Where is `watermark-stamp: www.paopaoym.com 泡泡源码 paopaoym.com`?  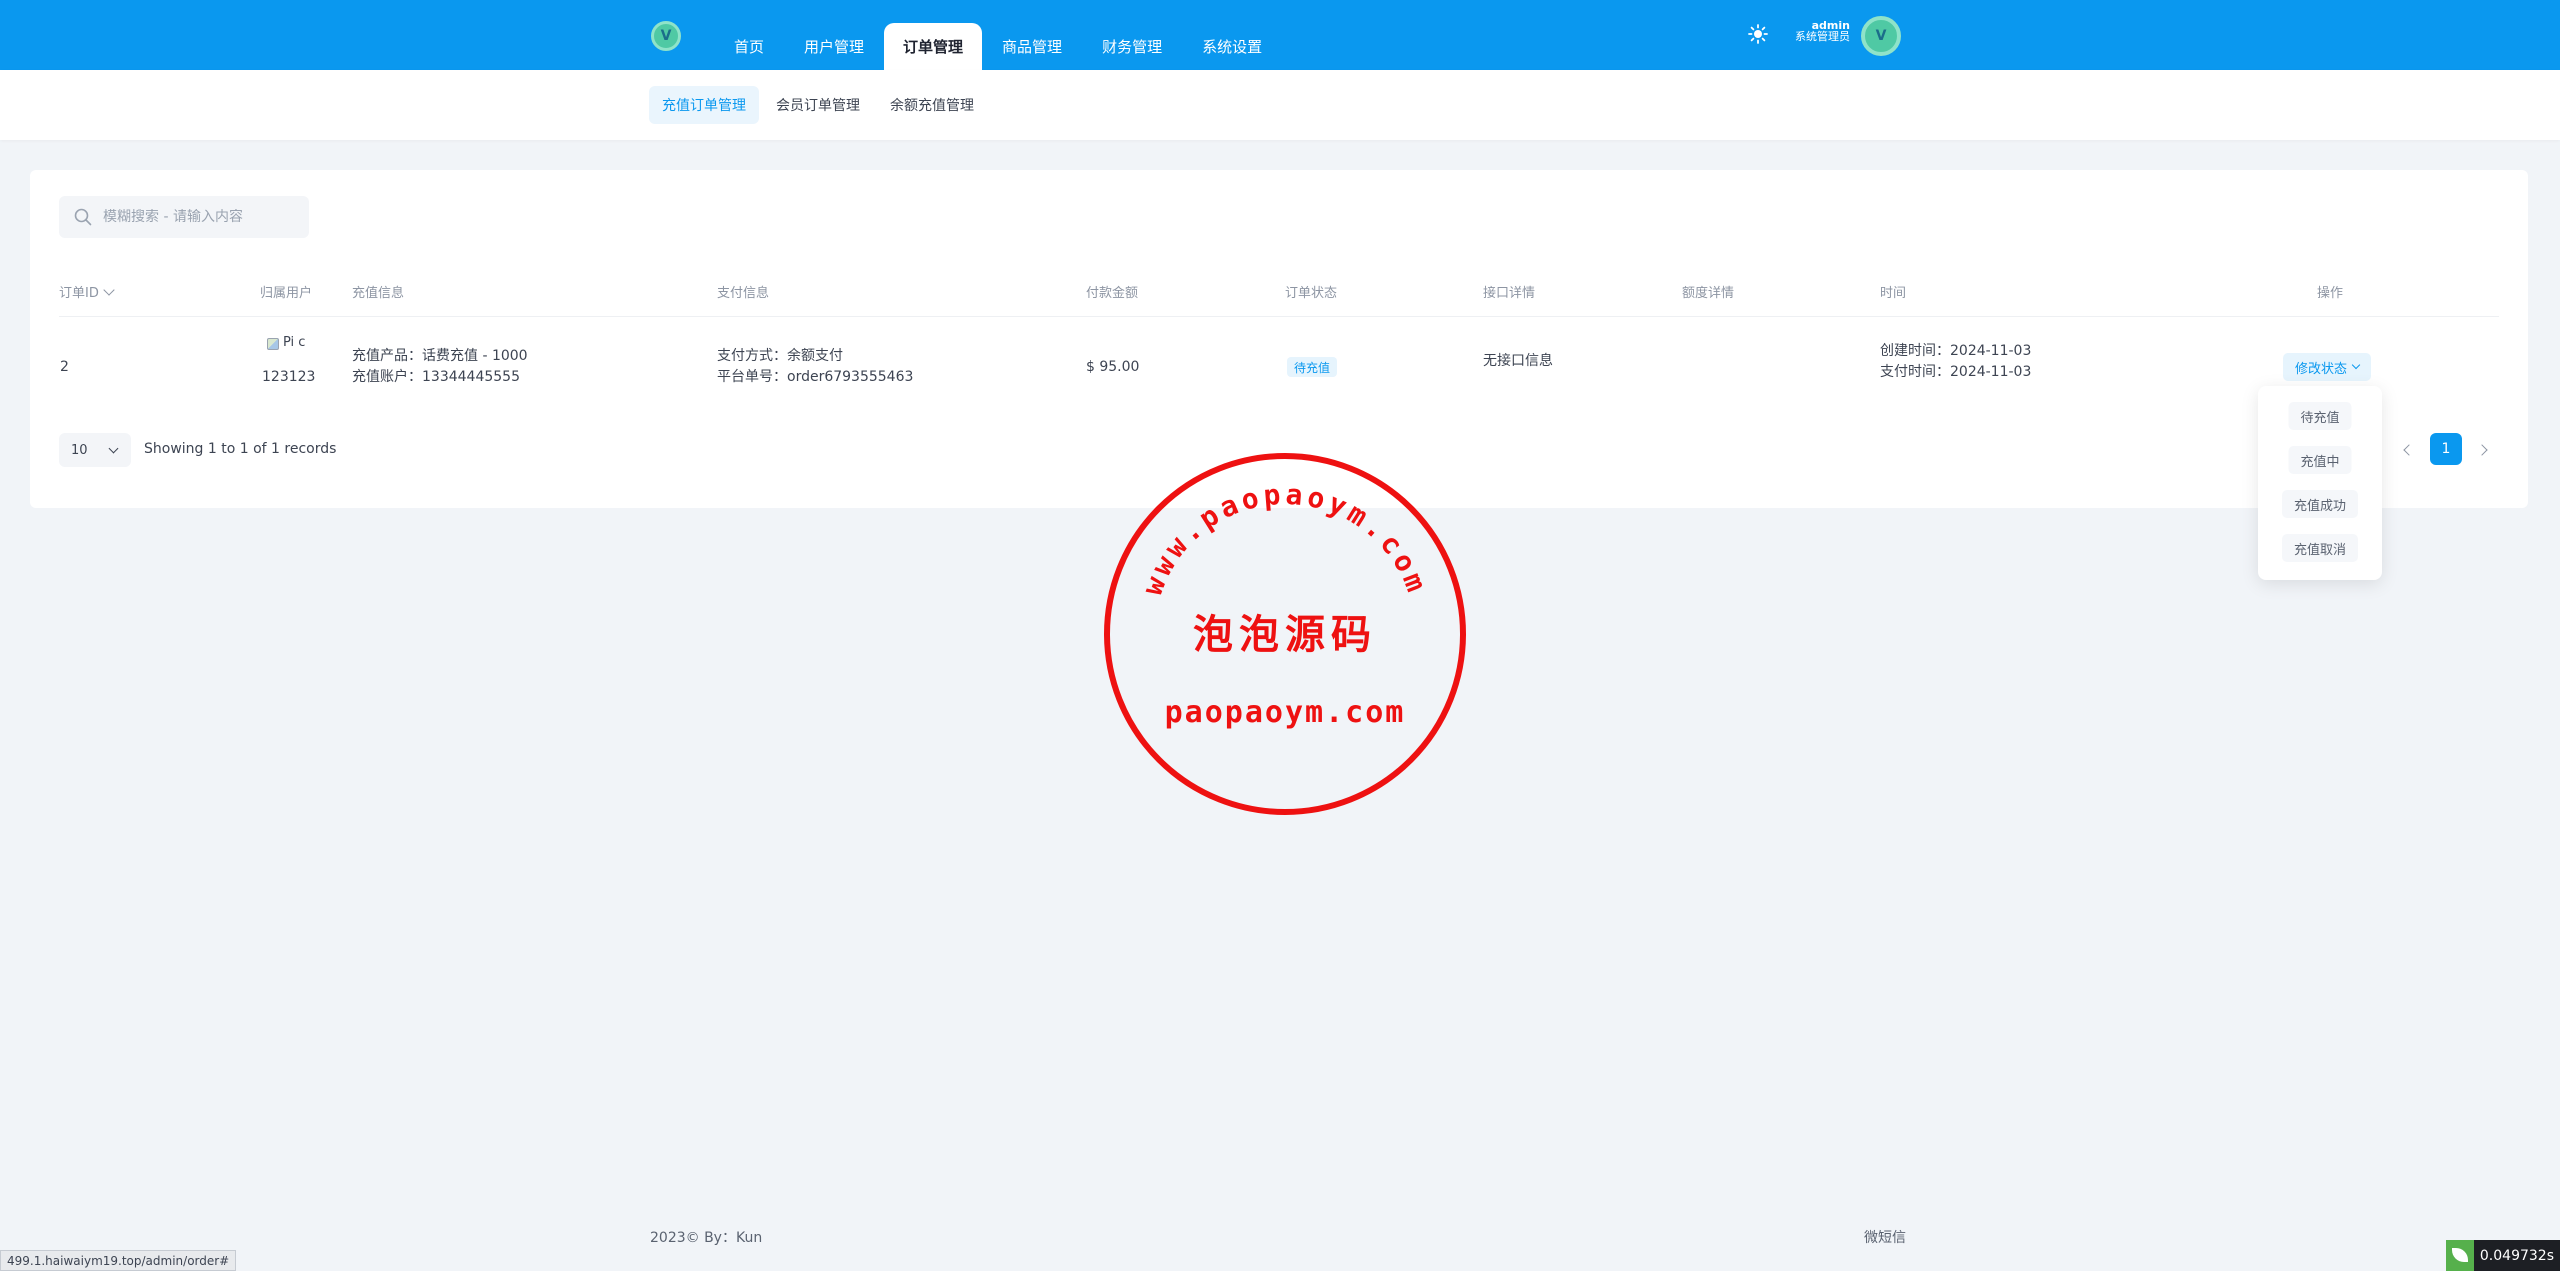 watermark-stamp: www.paopaoym.com 泡泡源码 paopaoym.com is located at coordinates (1285, 634).